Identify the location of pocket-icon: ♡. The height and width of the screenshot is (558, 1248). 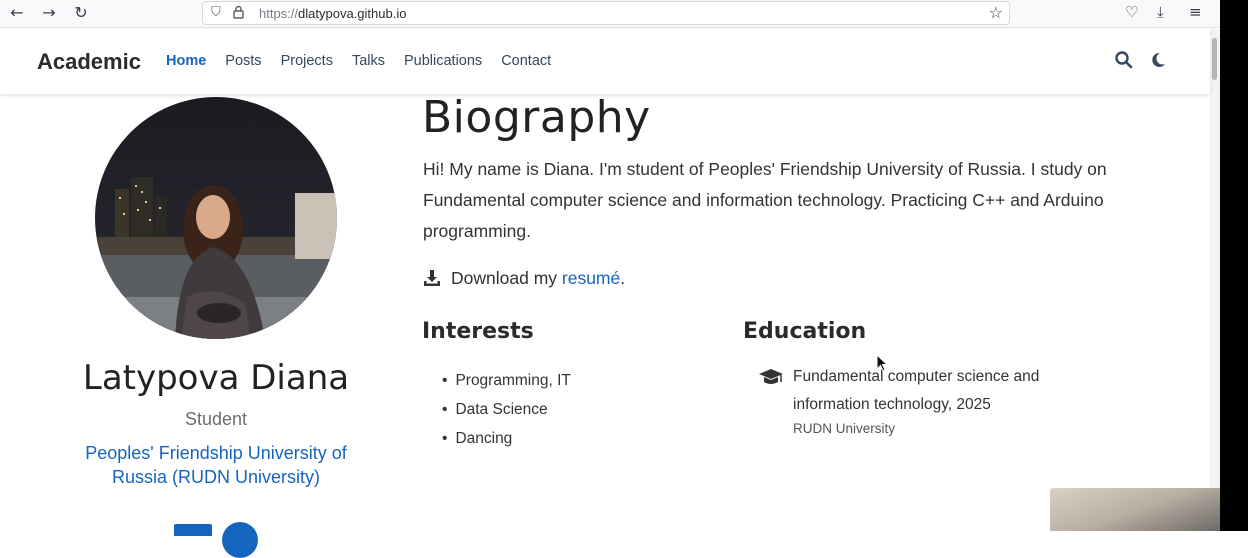
(1131, 12).